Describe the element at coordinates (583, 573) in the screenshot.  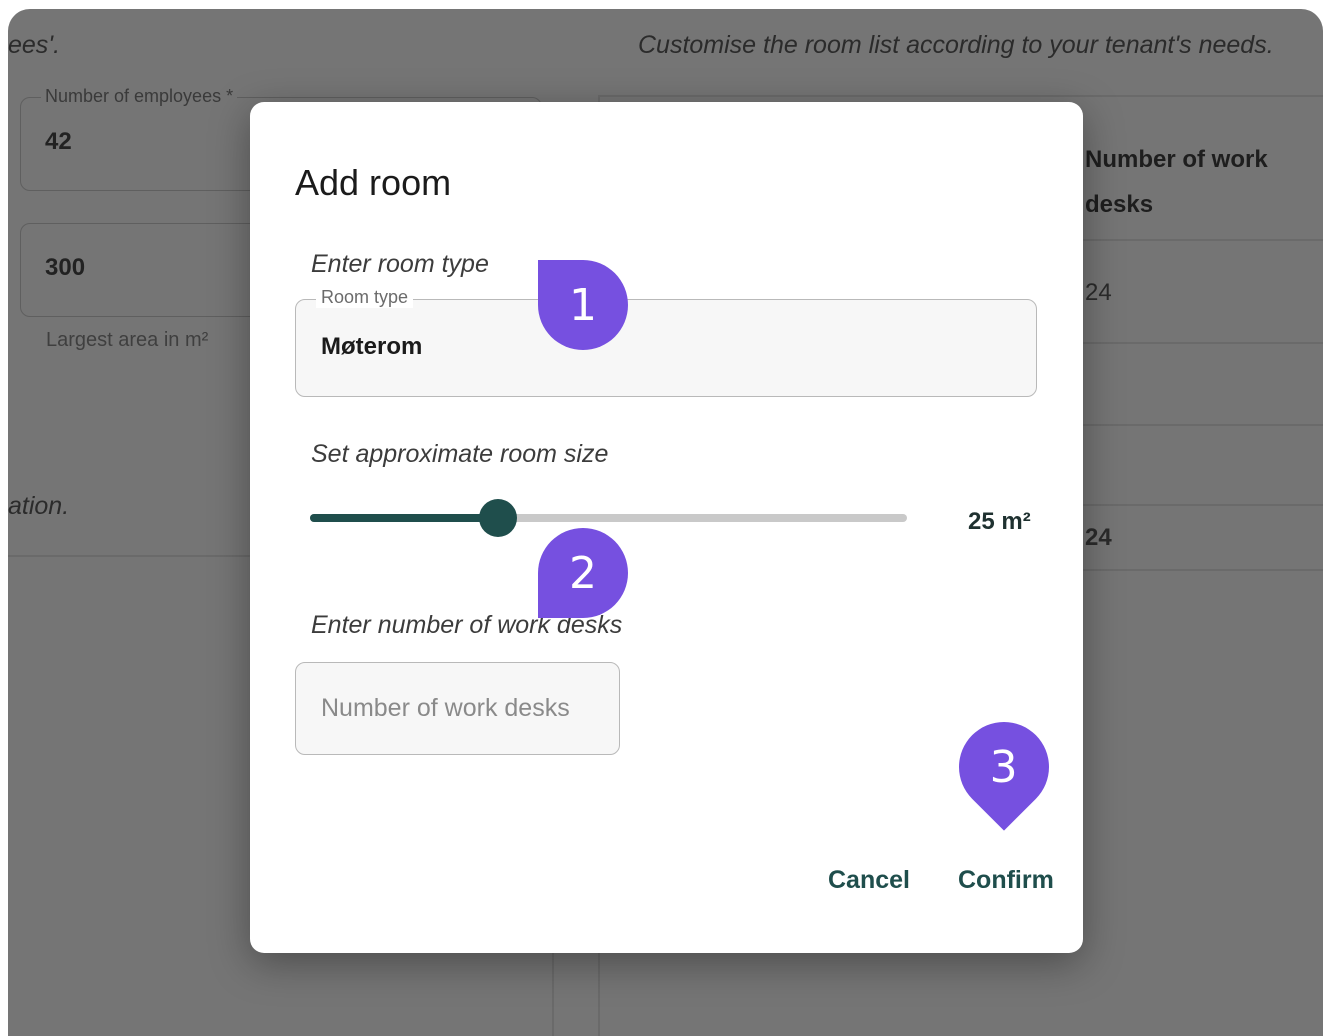
I see `step-marker-2: 2` at that location.